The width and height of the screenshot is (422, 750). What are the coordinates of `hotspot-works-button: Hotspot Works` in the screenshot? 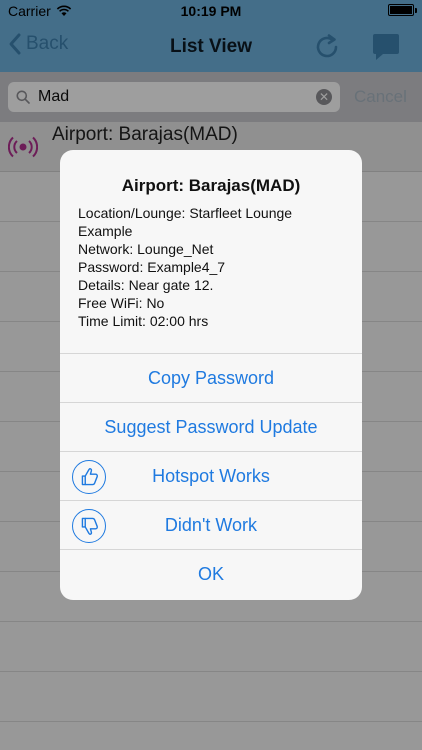 It's located at (211, 475).